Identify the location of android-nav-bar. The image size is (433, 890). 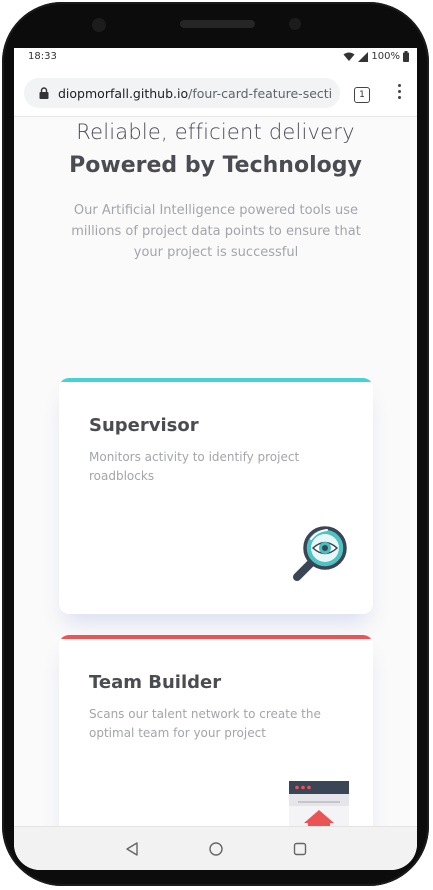
(215, 848).